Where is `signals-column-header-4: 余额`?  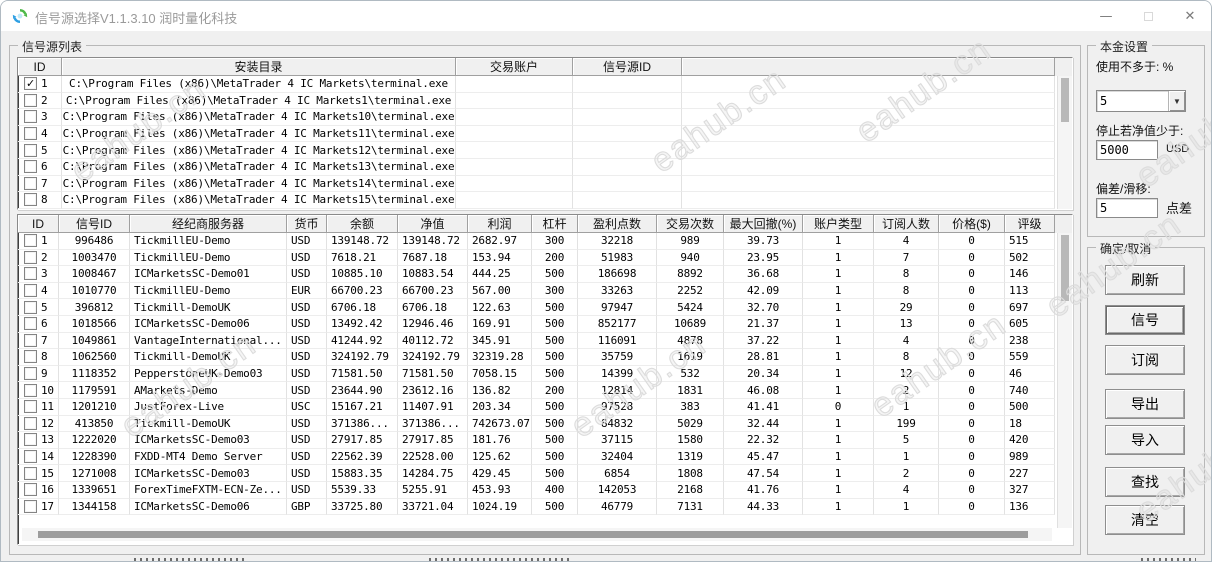 signals-column-header-4: 余额 is located at coordinates (362, 224).